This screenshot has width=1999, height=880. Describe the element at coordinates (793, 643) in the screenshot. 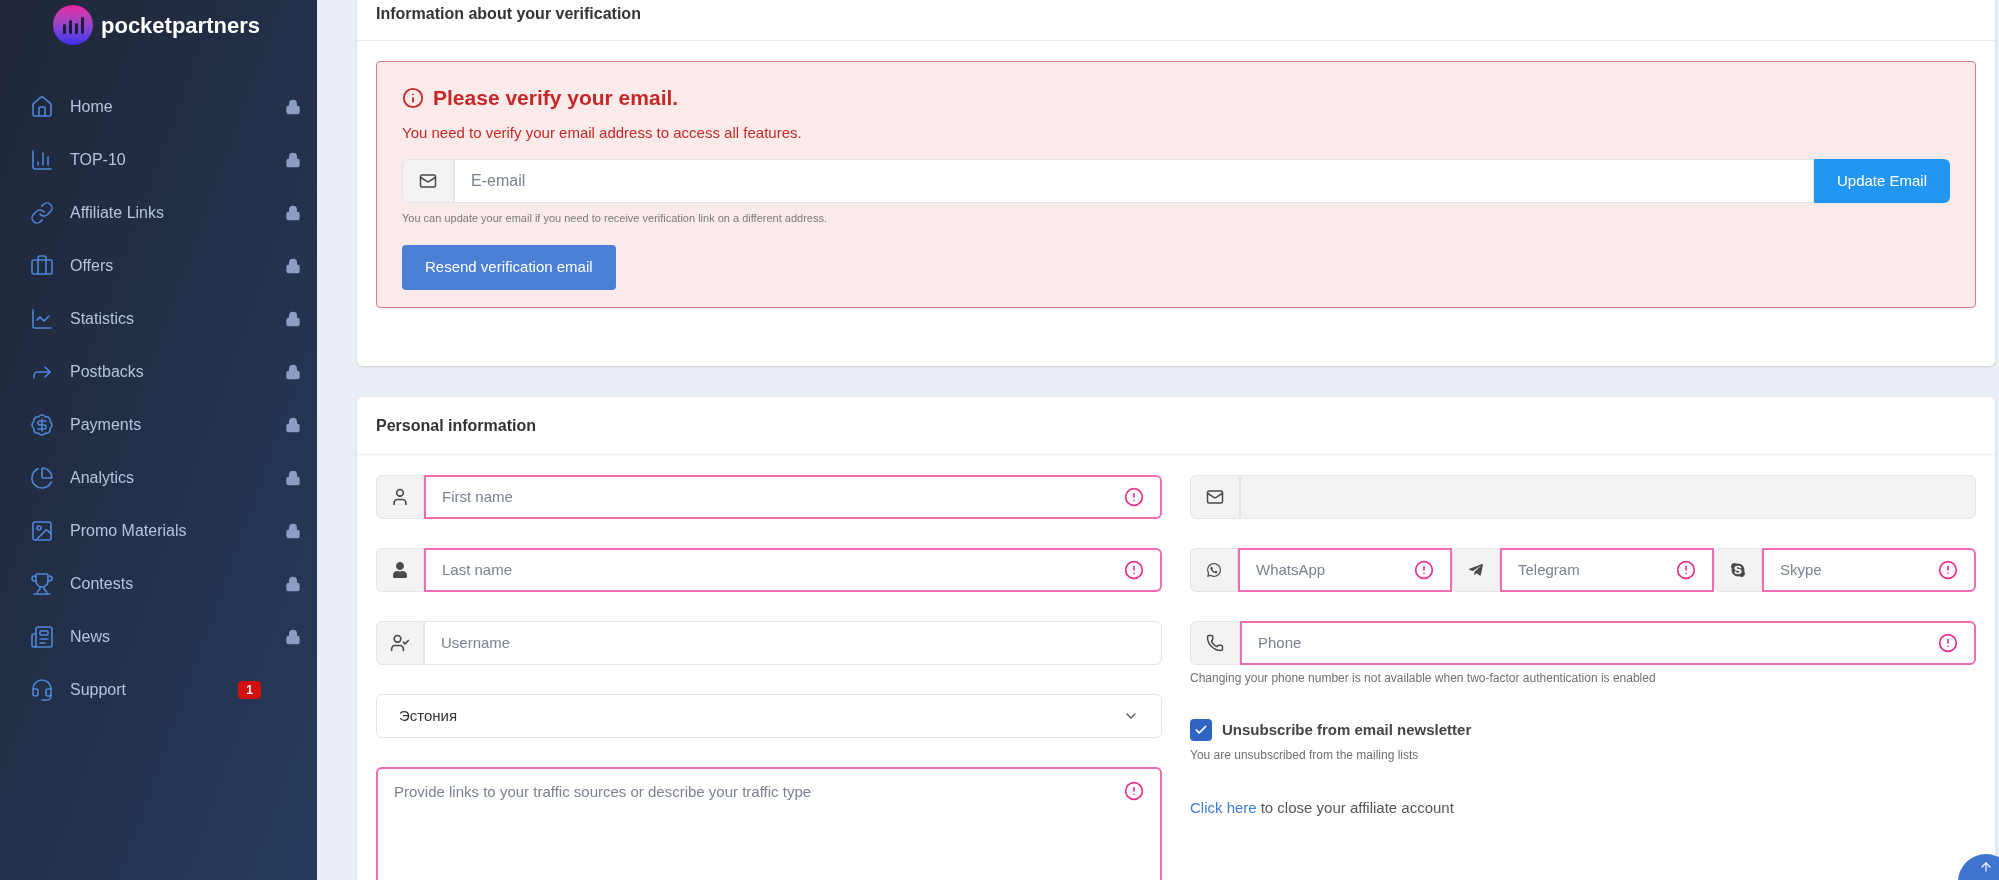

I see `text-field: Username` at that location.